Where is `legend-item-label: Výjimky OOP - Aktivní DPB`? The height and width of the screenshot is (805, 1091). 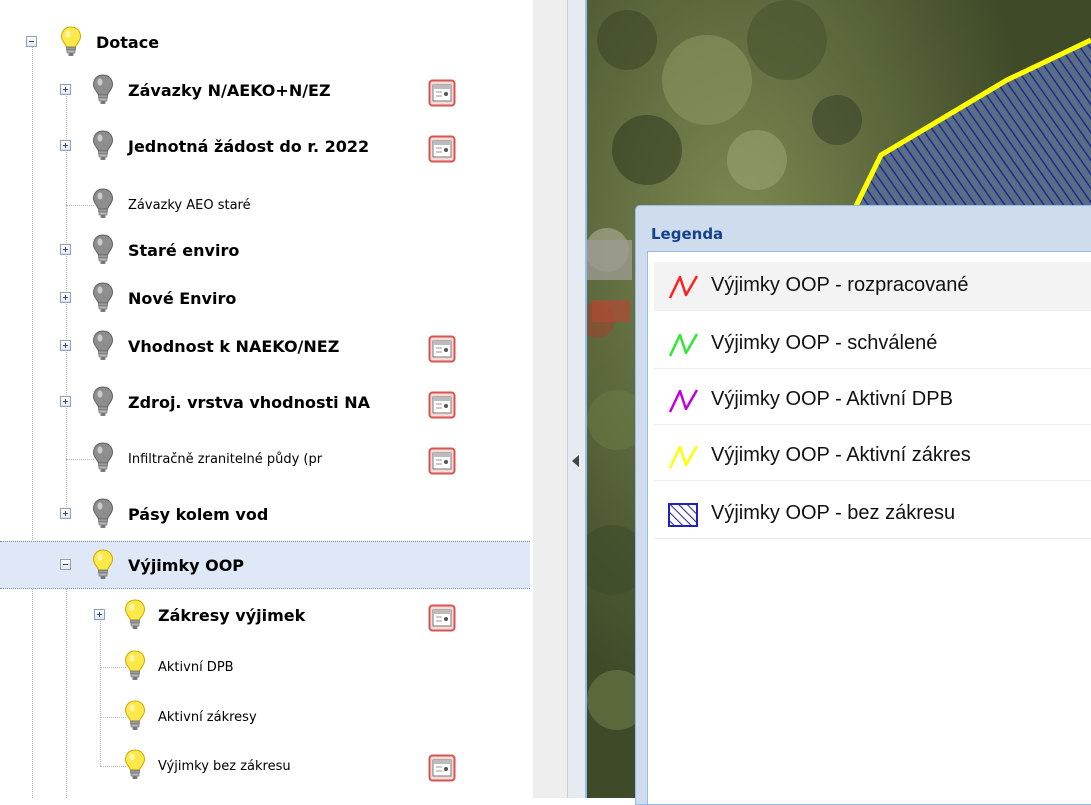 legend-item-label: Výjimky OOP - Aktivní DPB is located at coordinates (832, 399).